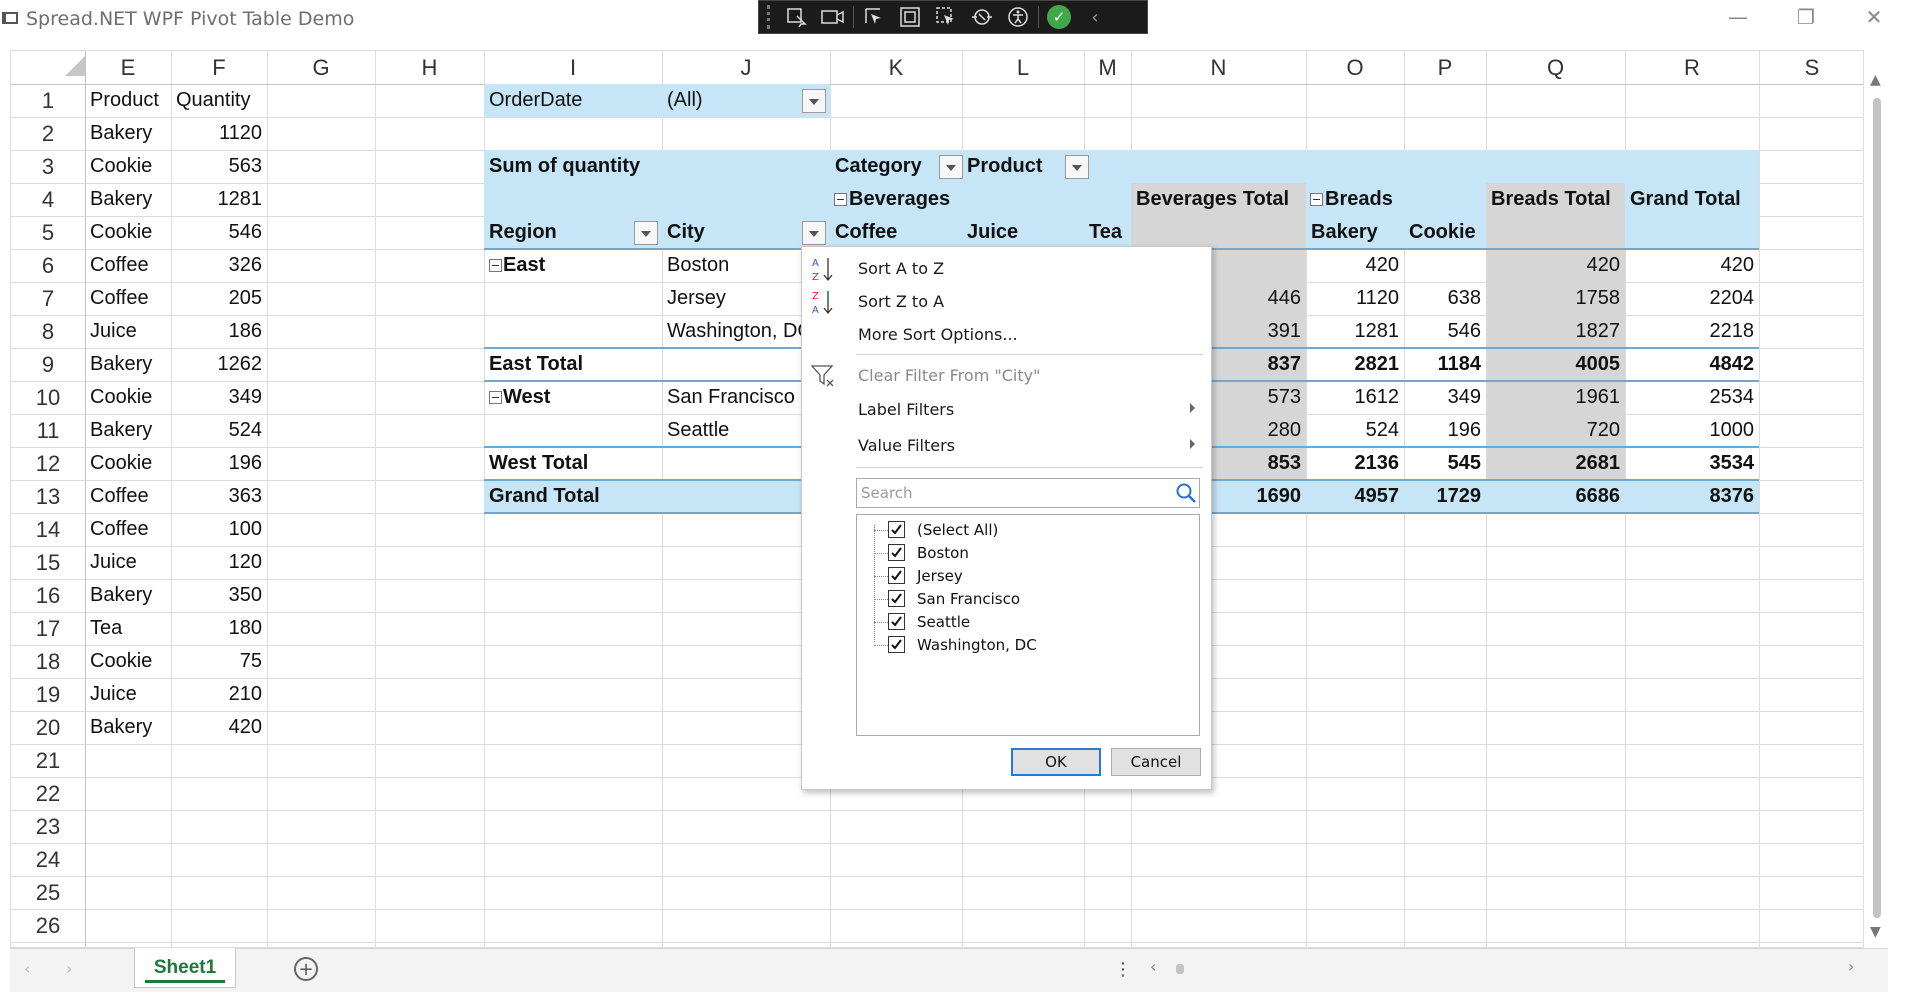  I want to click on region-total-cell: East Total, so click(573, 364).